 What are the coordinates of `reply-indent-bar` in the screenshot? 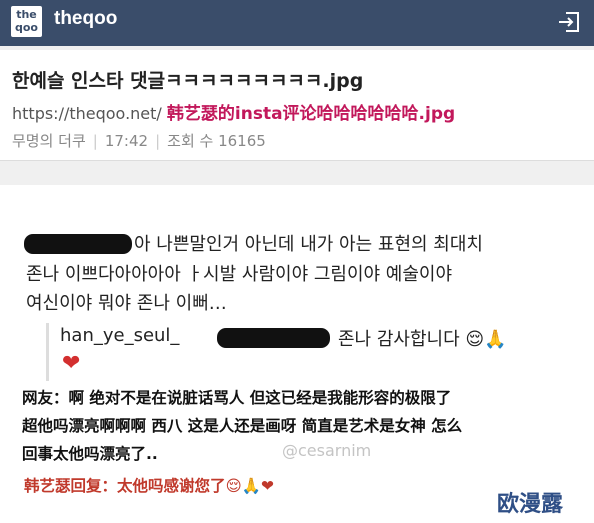 It's located at (47, 352).